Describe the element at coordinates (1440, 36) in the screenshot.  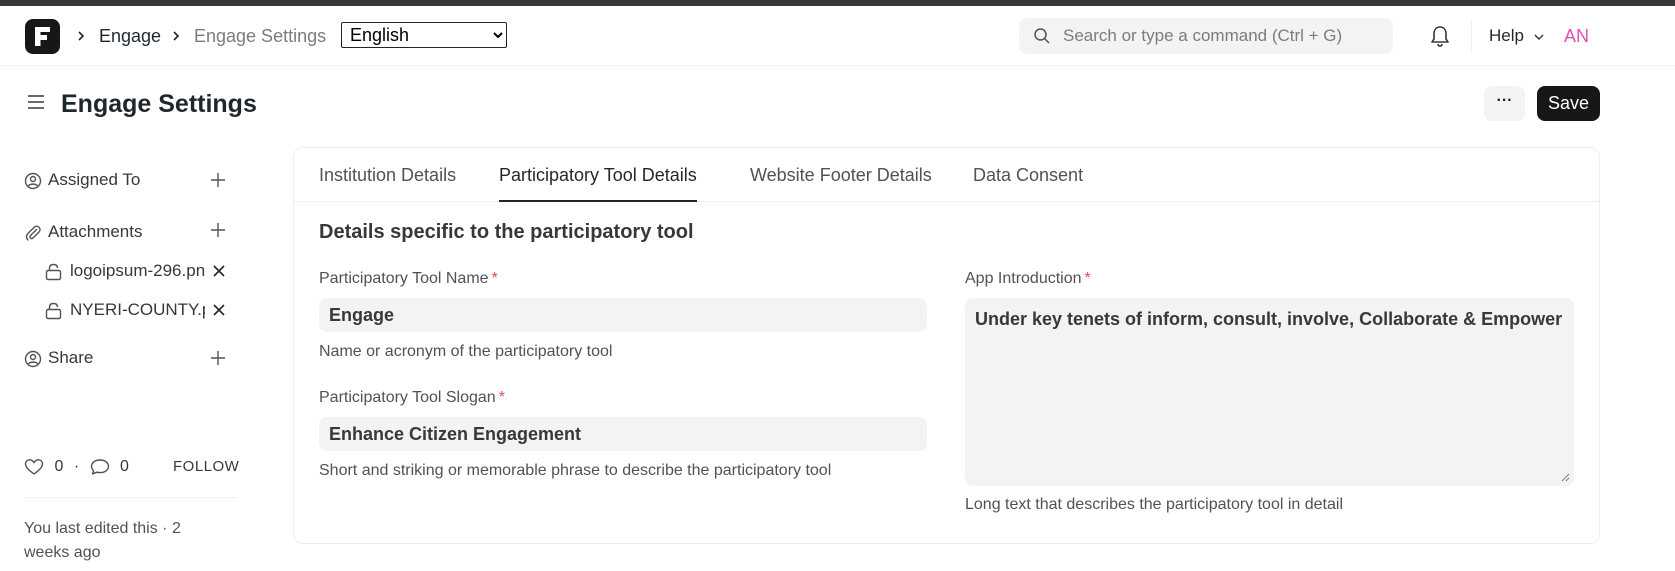
I see `bell-icon` at that location.